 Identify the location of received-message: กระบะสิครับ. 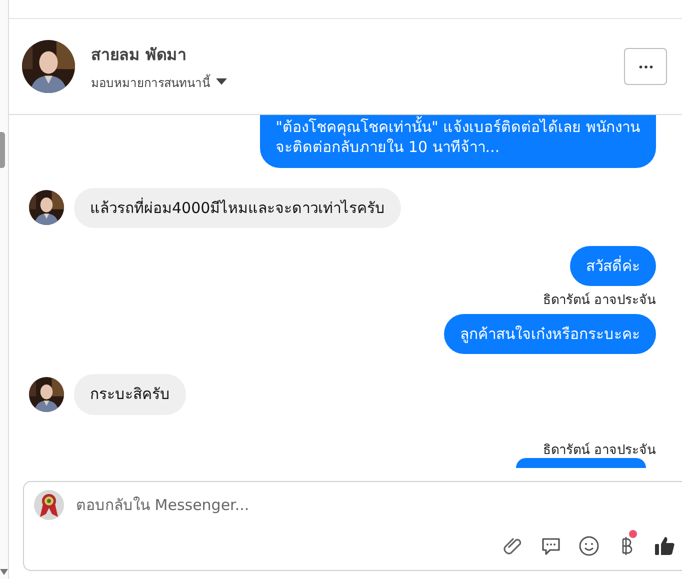
(130, 394).